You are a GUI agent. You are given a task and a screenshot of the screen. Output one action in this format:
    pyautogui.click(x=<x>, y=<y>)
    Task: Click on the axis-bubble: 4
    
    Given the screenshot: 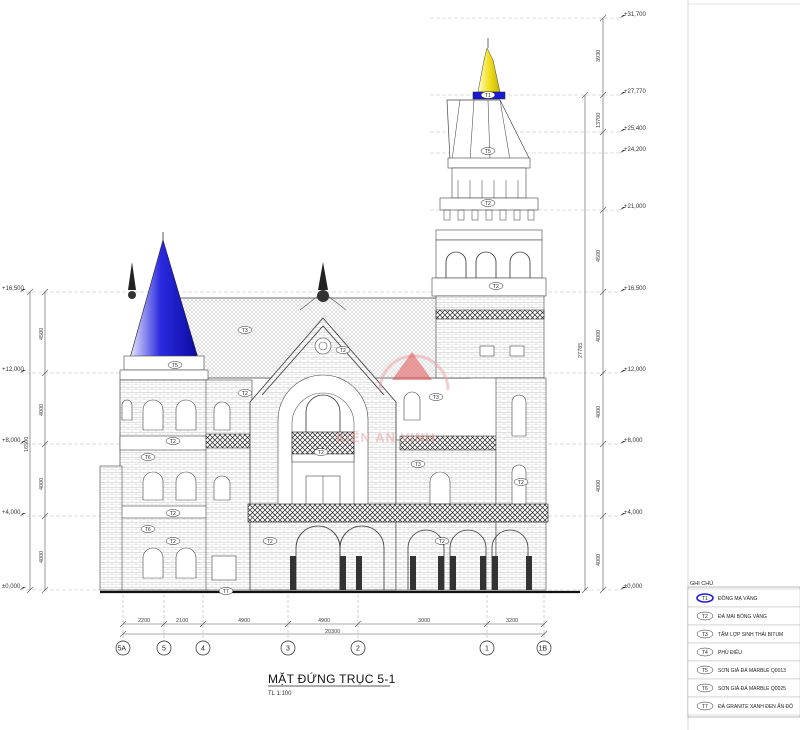 What is the action you would take?
    pyautogui.click(x=203, y=625)
    